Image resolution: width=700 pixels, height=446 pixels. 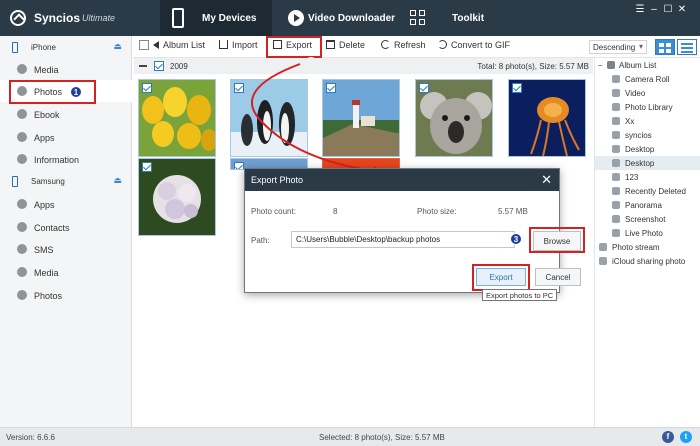 What do you see at coordinates (437, 211) in the screenshot?
I see `photo-size-label: Photo size:` at bounding box center [437, 211].